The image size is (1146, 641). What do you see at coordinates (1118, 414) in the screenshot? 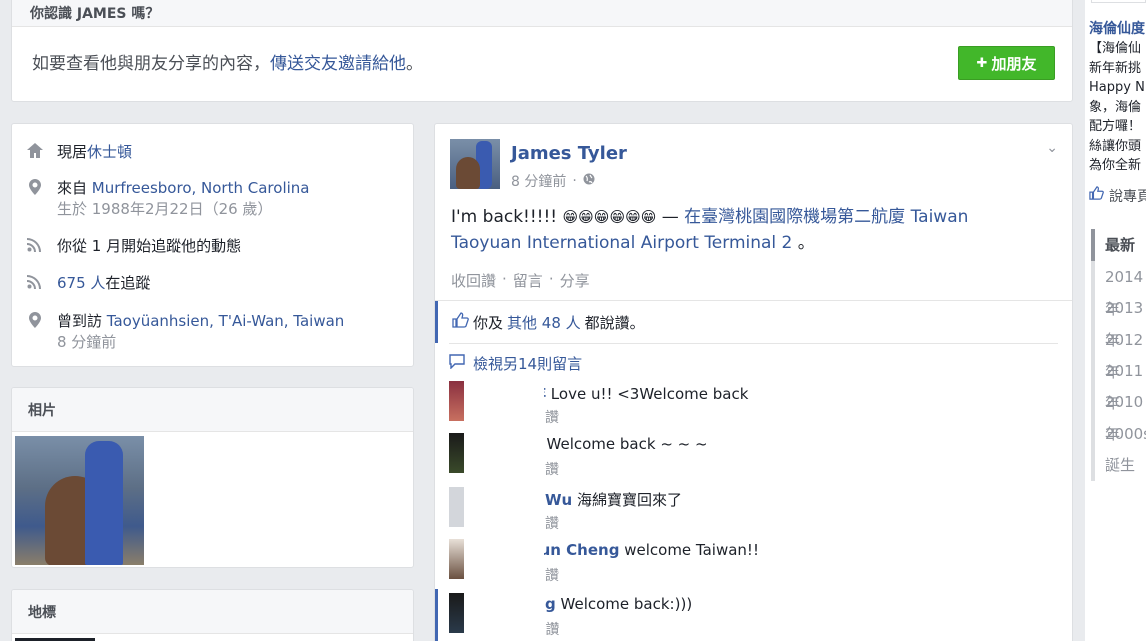
I see `year-2010: 2010年` at bounding box center [1118, 414].